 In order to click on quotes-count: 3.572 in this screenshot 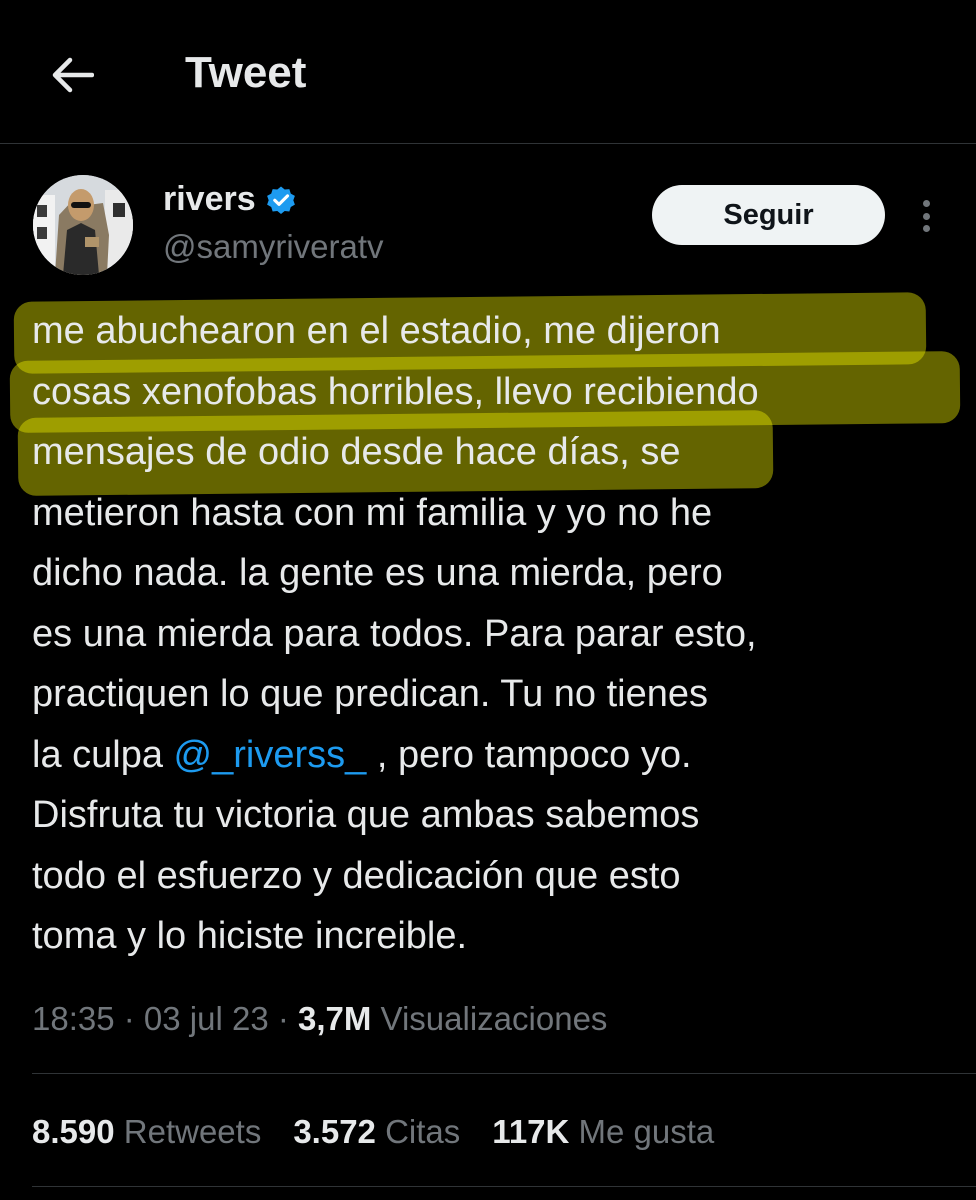, I will do `click(334, 1131)`.